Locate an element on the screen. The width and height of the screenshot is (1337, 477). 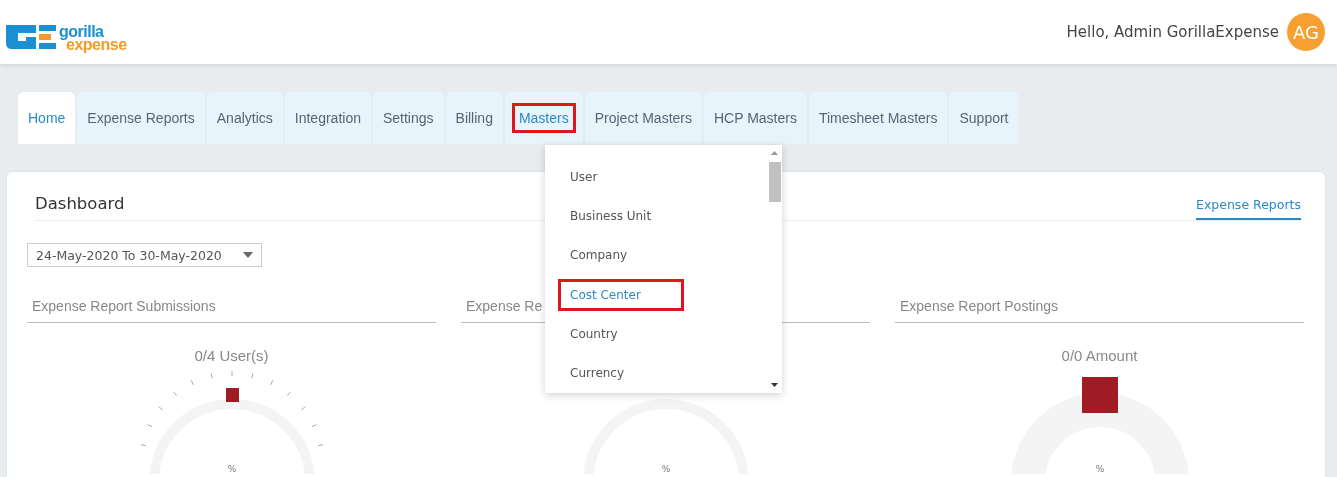
menu-item: User is located at coordinates (584, 176).